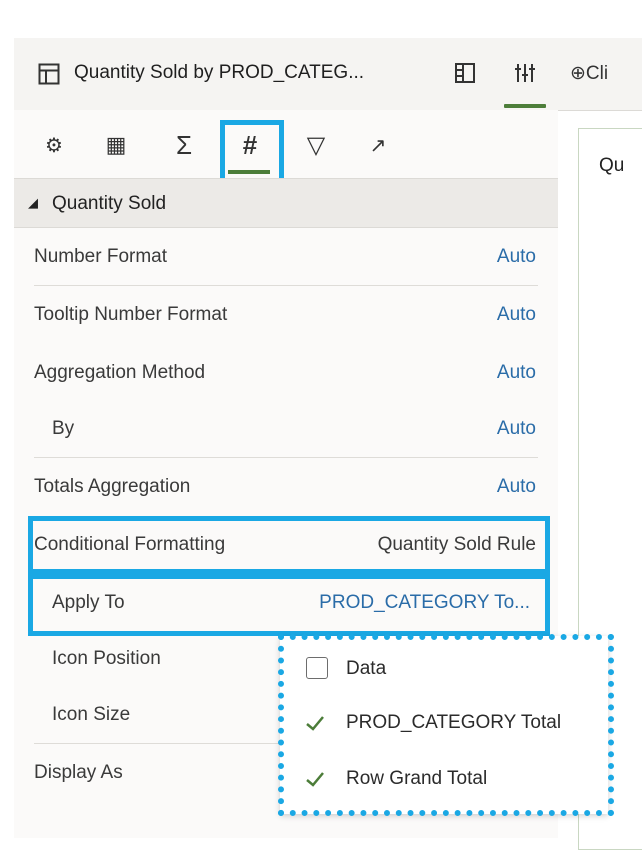 The image size is (642, 855). I want to click on property-totals-aggregation: Totals Aggregation Auto, so click(286, 487).